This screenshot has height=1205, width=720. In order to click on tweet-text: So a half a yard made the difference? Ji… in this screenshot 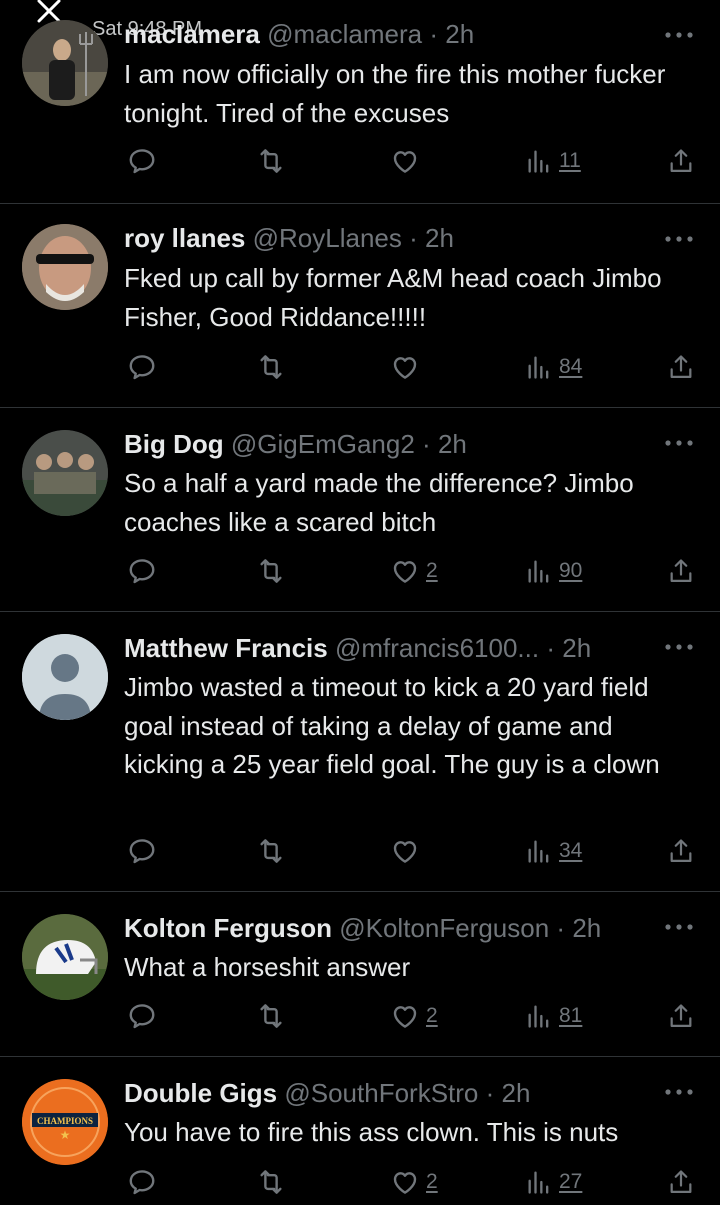, I will do `click(379, 502)`.